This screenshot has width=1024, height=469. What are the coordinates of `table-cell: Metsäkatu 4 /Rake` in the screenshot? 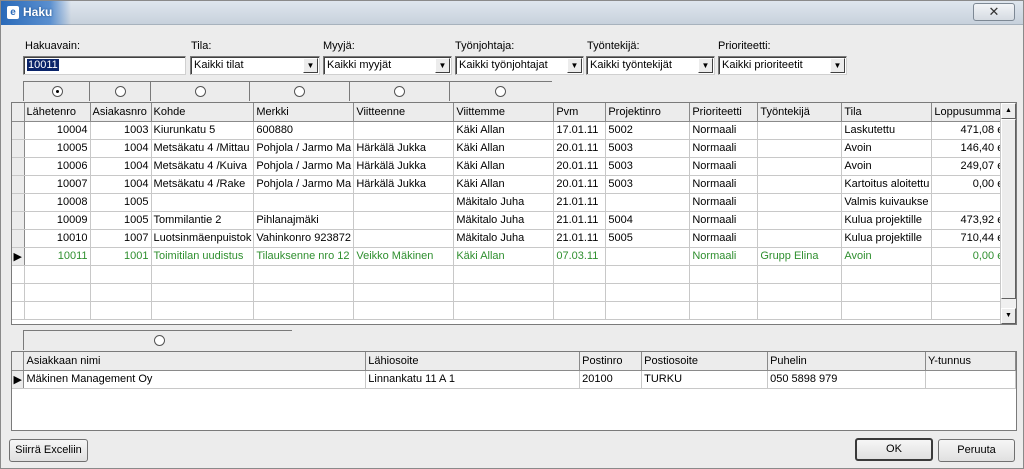 It's located at (203, 184).